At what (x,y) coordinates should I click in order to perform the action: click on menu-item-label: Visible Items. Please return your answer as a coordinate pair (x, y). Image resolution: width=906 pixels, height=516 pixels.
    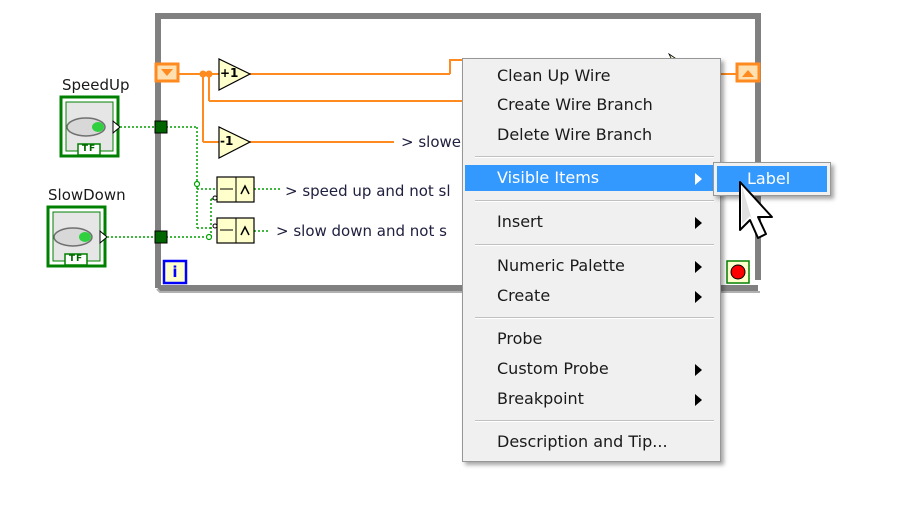
    Looking at the image, I should click on (548, 177).